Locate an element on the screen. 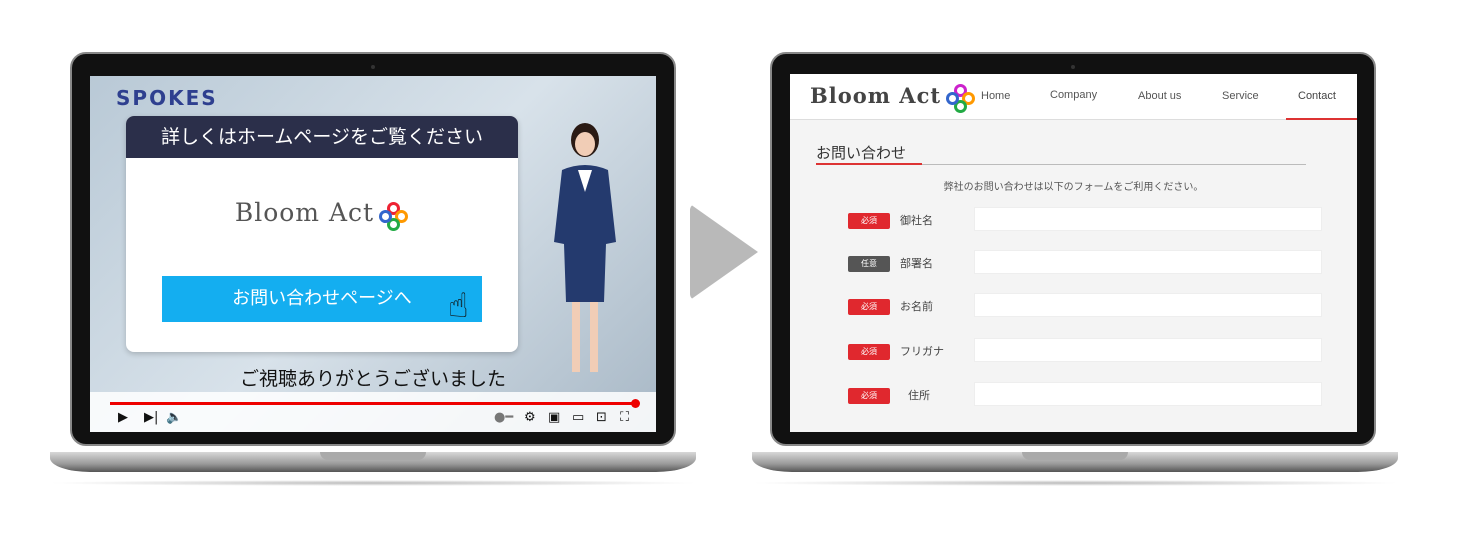 The height and width of the screenshot is (538, 1458). form-intro: 弊社のお問い合わせは以下のフォームをご利用ください。 is located at coordinates (1073, 187).